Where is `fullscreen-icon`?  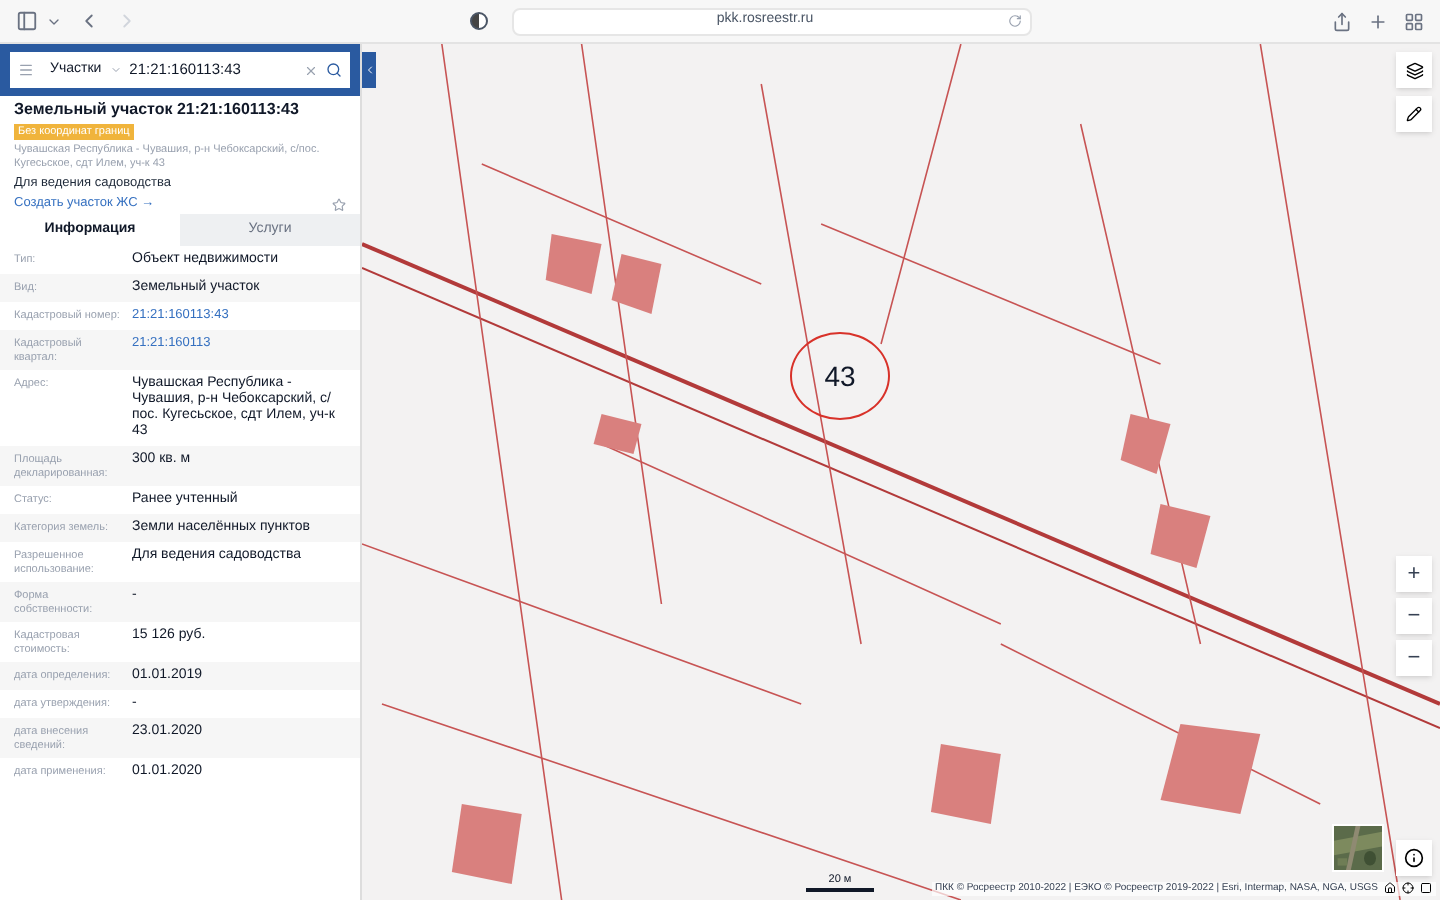 fullscreen-icon is located at coordinates (1426, 888).